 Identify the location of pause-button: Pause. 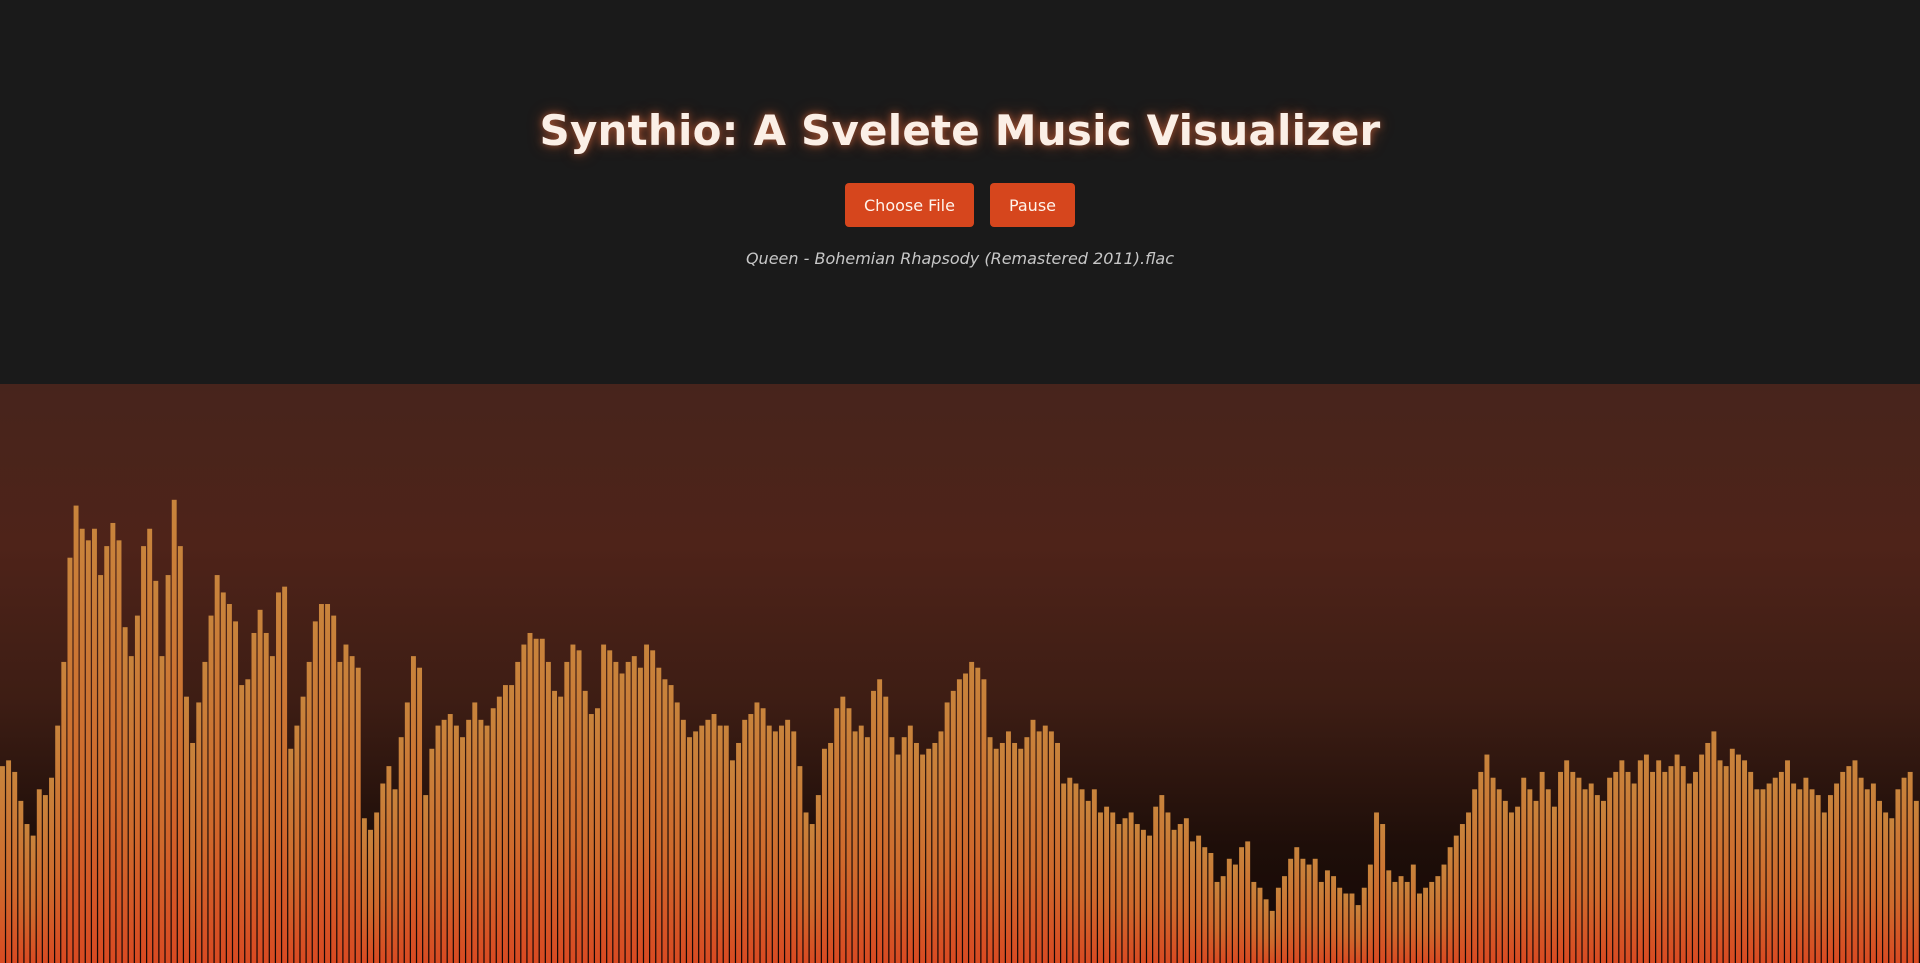
(1032, 205).